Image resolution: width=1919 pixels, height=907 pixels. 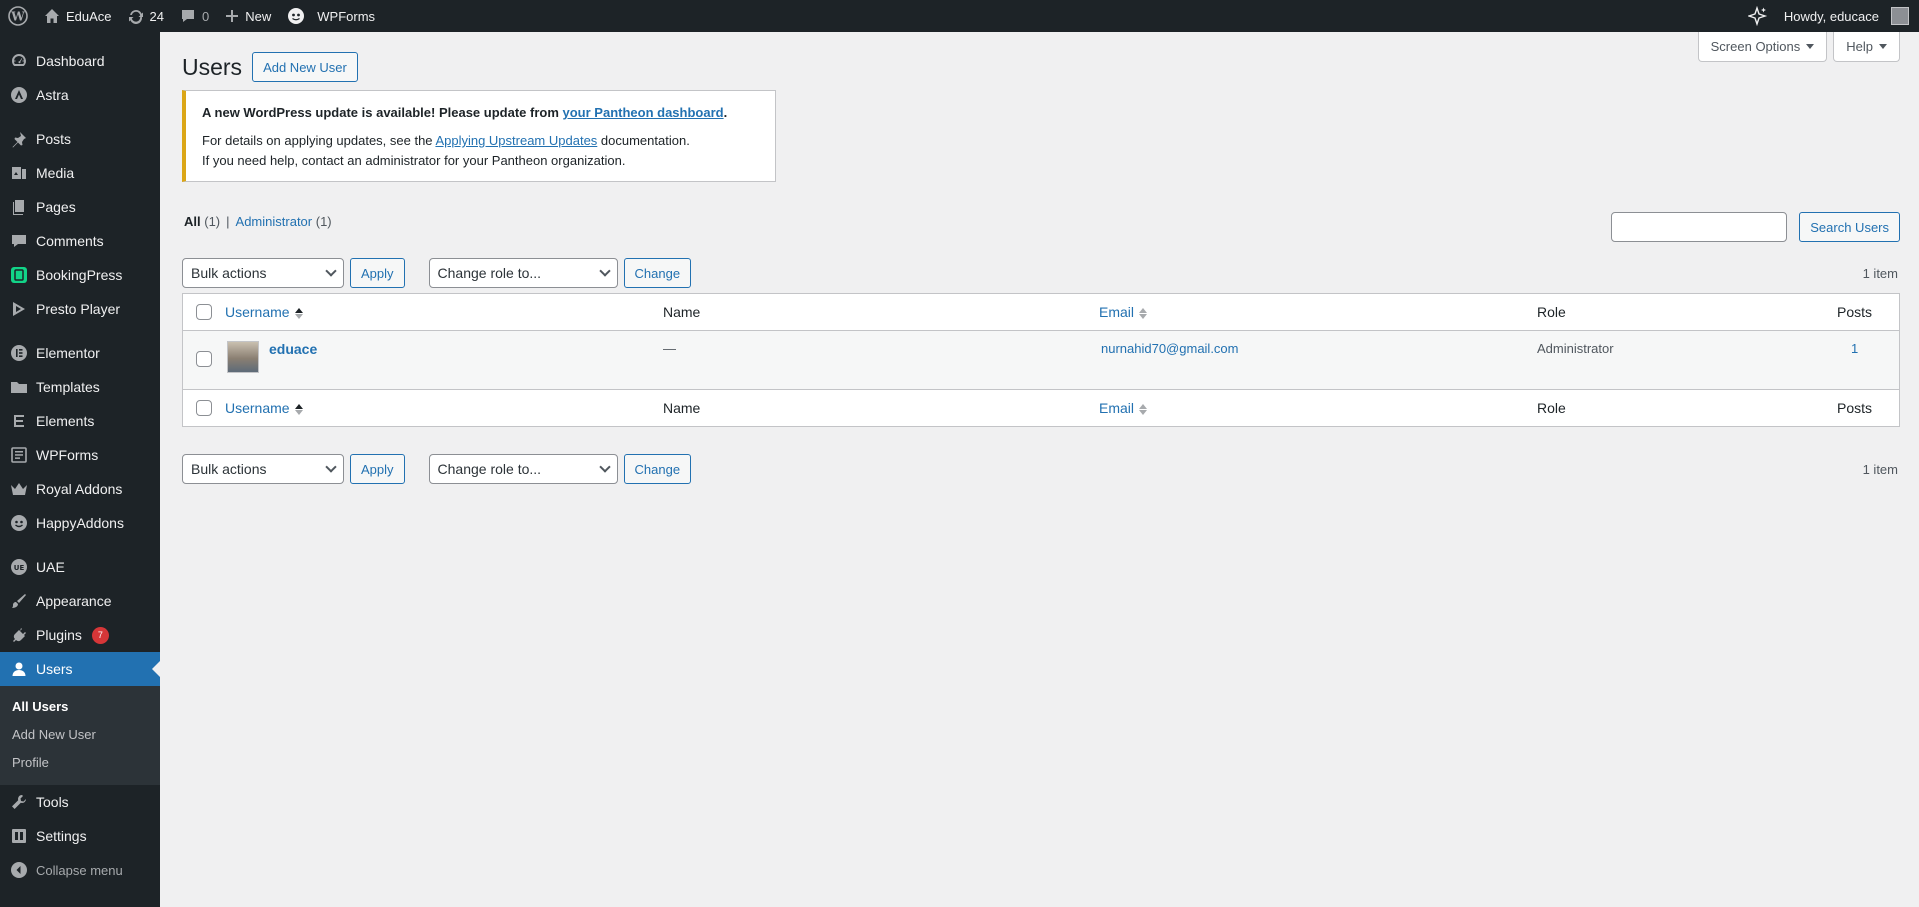 I want to click on sidebar-label: WPForms, so click(x=67, y=455).